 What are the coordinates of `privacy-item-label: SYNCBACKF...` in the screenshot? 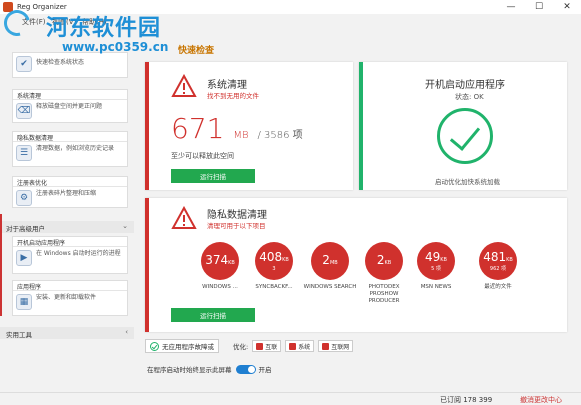 It's located at (274, 287).